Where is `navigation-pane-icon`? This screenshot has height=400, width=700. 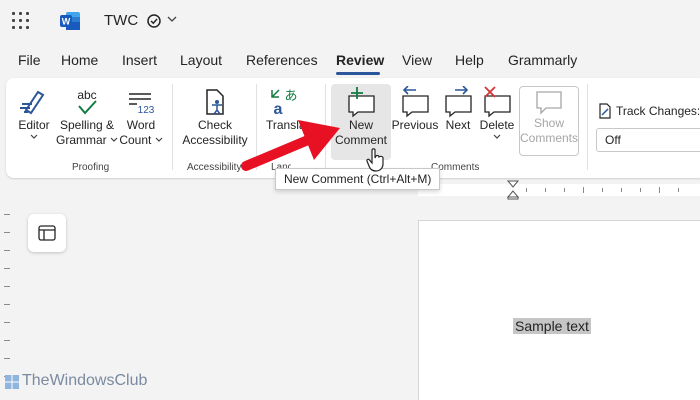 navigation-pane-icon is located at coordinates (47, 233).